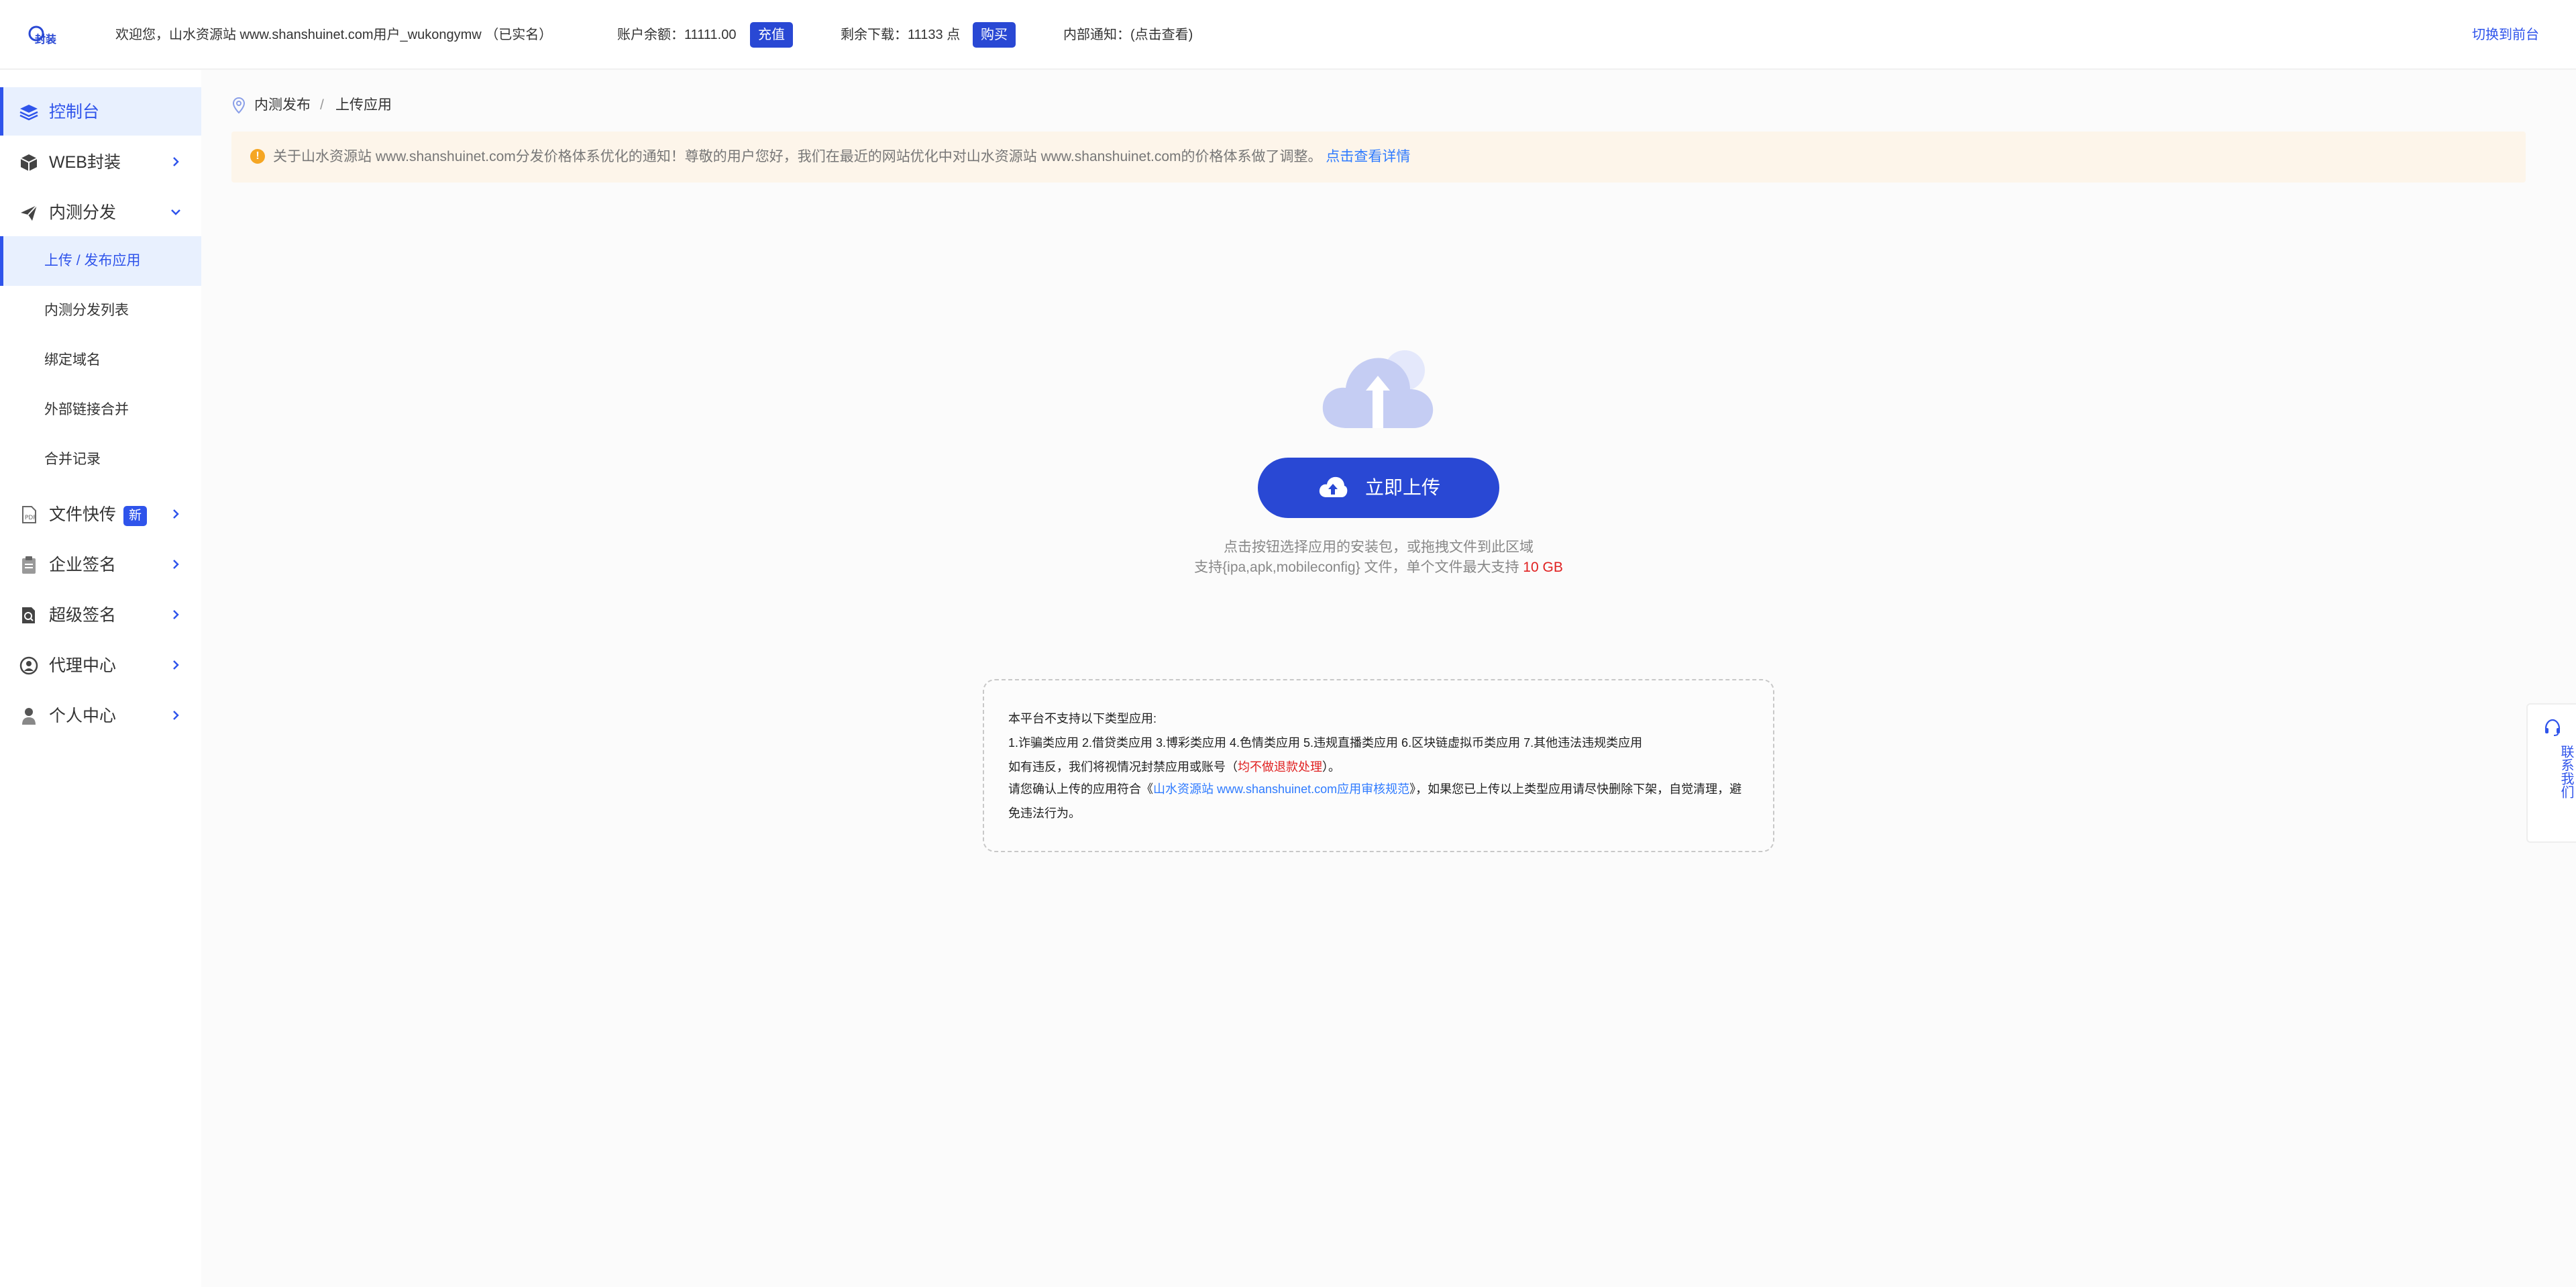 This screenshot has height=1287, width=2576. What do you see at coordinates (72, 360) in the screenshot?
I see `submenu-item-label: 绑定域名` at bounding box center [72, 360].